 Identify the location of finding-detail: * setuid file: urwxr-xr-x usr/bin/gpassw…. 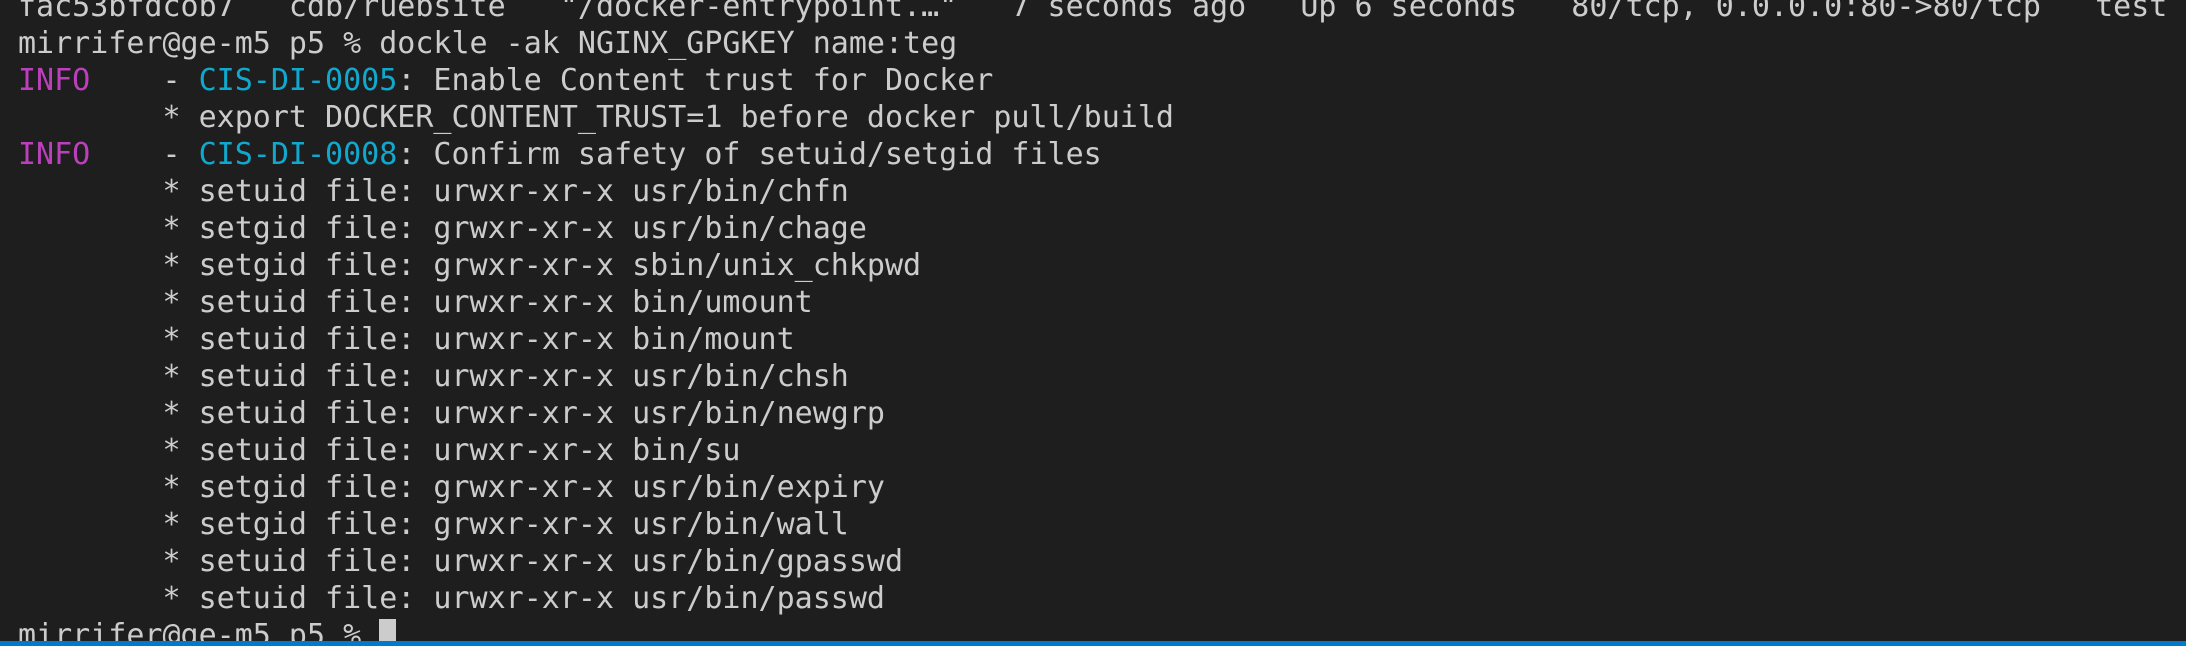
(1092, 561).